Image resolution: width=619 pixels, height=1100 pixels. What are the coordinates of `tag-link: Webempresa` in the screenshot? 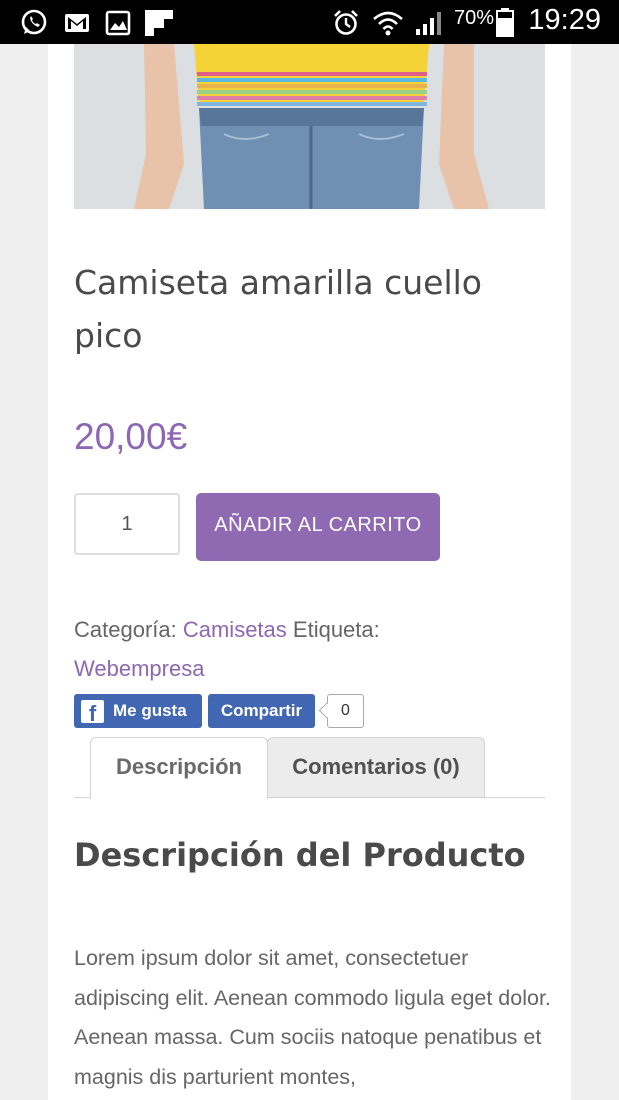 It's located at (139, 668).